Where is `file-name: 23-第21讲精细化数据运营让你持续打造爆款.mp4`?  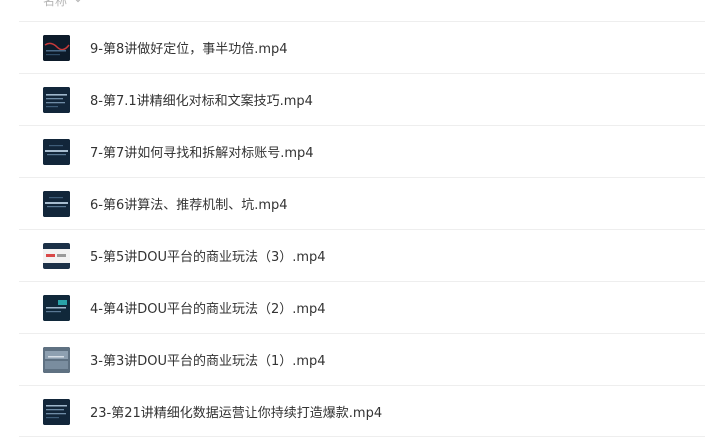
file-name: 23-第21讲精细化数据运营让你持续打造爆款.mp4 is located at coordinates (236, 411).